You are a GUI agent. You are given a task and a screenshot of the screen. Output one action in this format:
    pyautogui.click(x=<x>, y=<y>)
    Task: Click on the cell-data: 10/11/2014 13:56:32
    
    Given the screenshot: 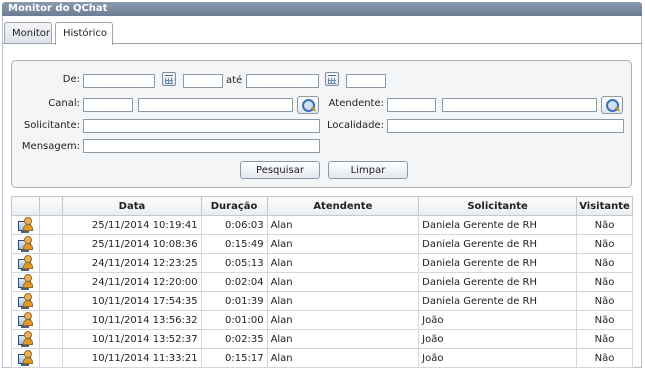 What is the action you would take?
    pyautogui.click(x=132, y=320)
    